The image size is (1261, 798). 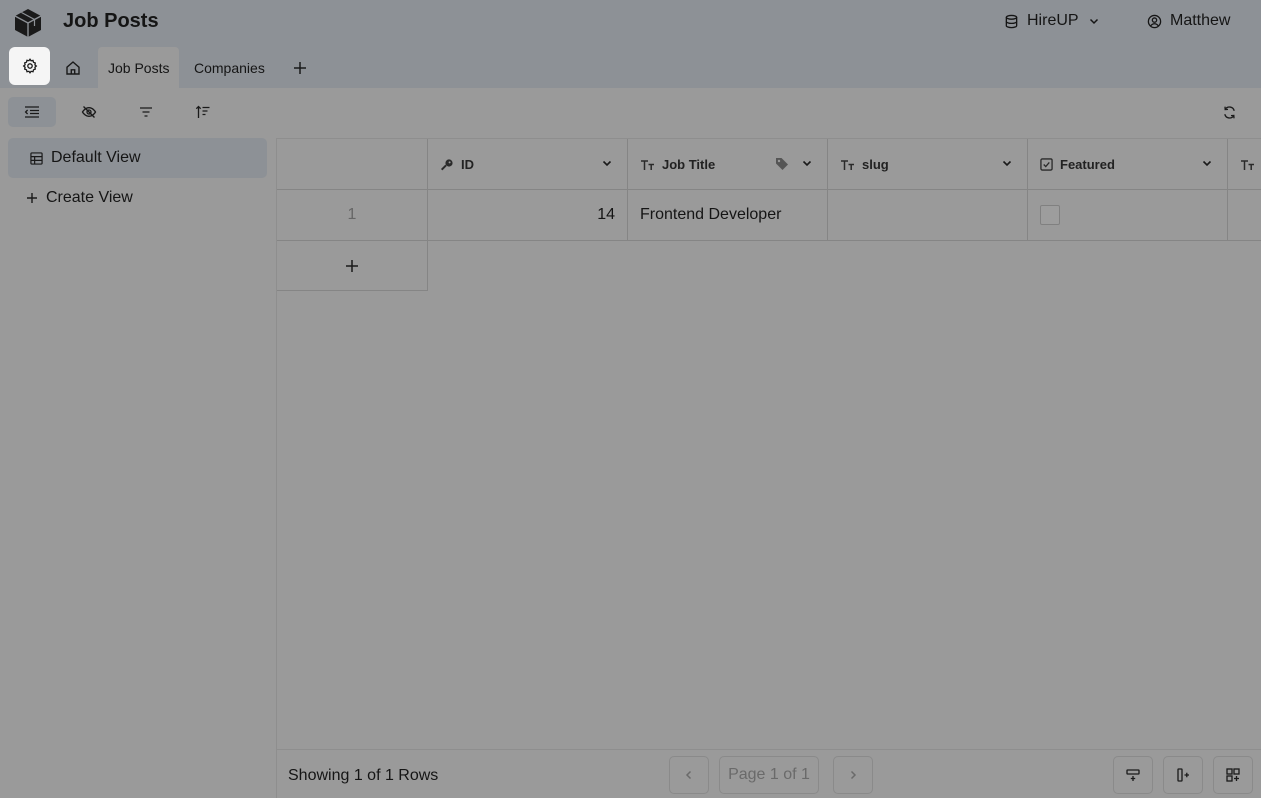 I want to click on create-view-label: Create View, so click(x=89, y=197).